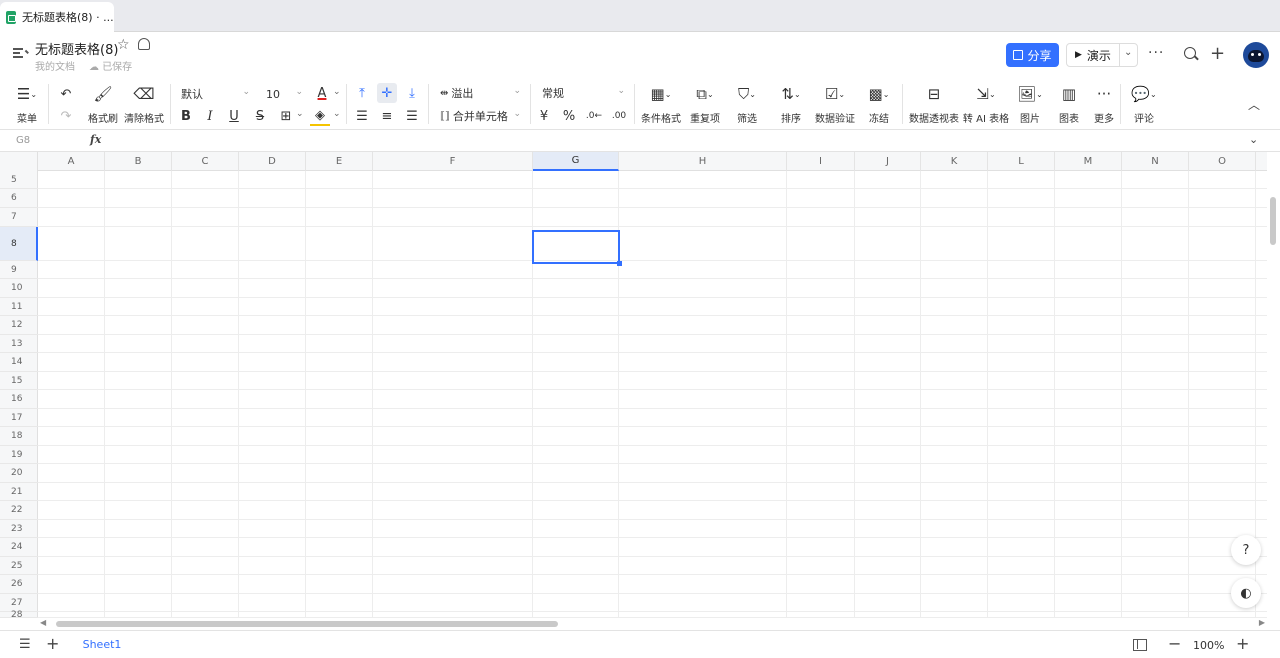 The image size is (1280, 658). I want to click on column-header: G, so click(576, 161).